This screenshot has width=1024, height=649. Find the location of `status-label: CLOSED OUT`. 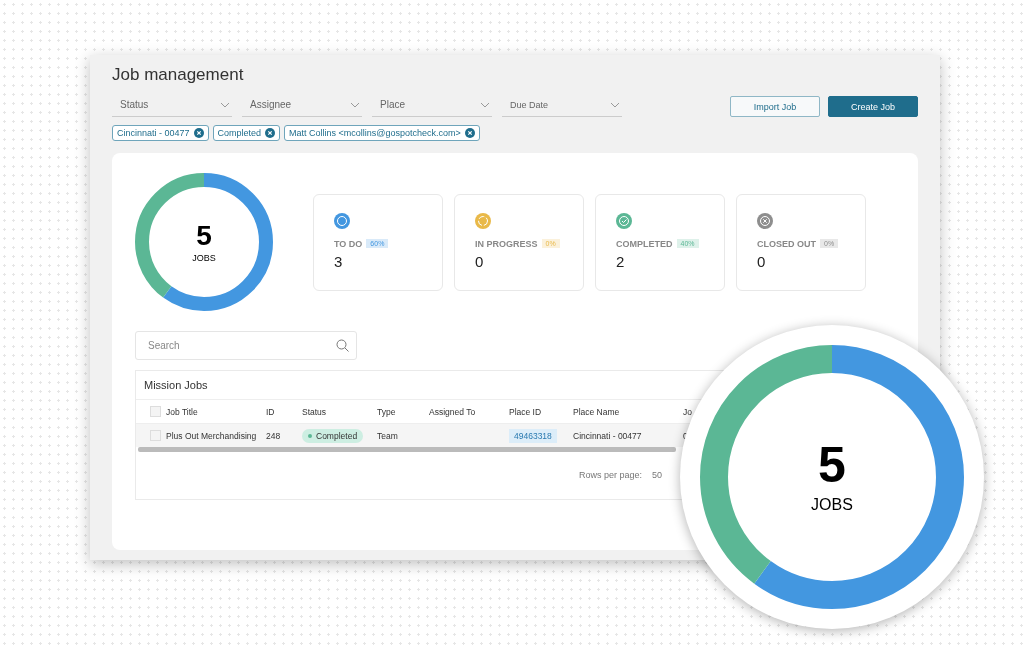

status-label: CLOSED OUT is located at coordinates (786, 243).